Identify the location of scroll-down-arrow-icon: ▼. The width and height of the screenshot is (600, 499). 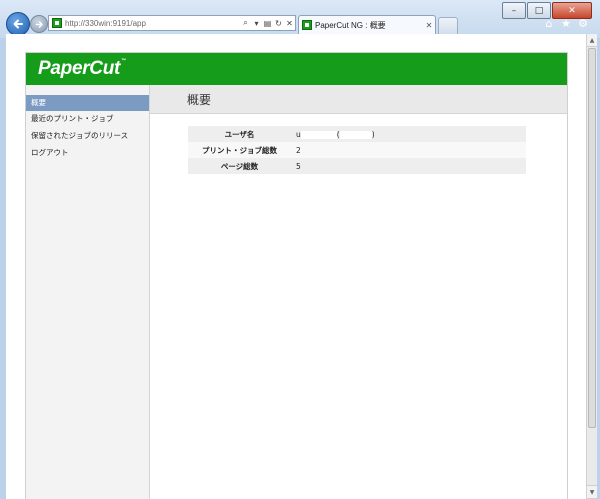
(592, 492).